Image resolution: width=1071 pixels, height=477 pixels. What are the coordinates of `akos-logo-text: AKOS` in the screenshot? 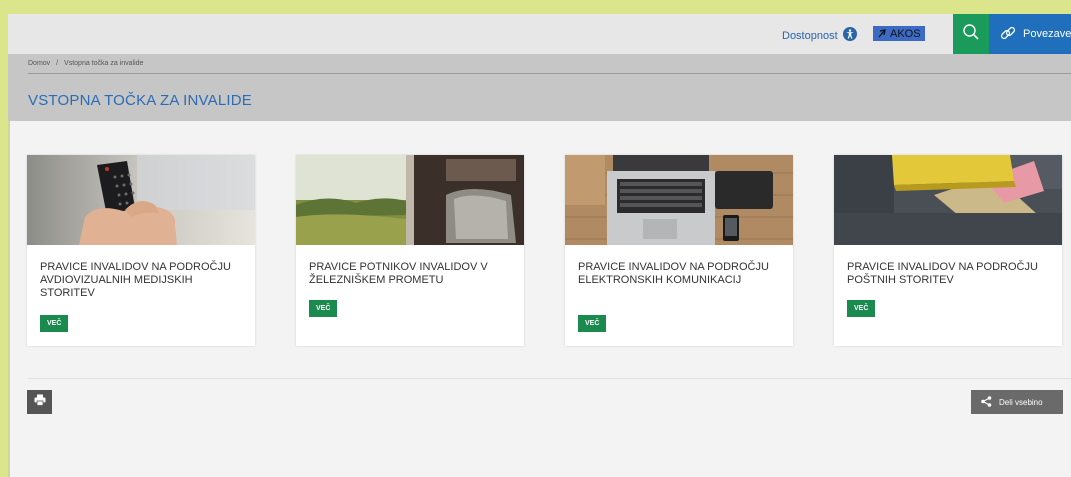 It's located at (905, 33).